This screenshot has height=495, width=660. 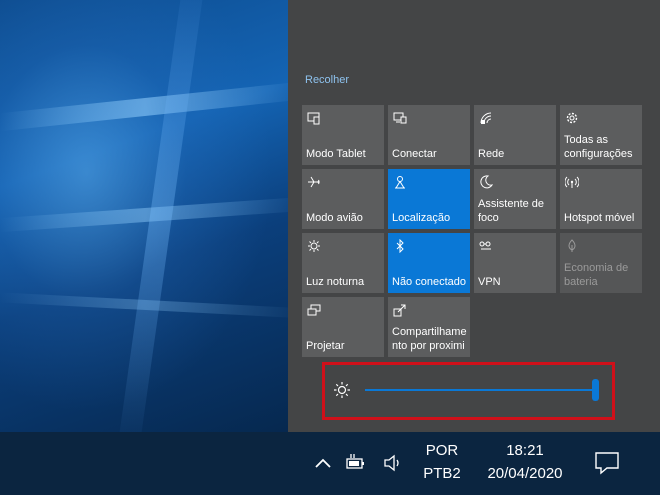 What do you see at coordinates (314, 310) in the screenshot?
I see `project-icon` at bounding box center [314, 310].